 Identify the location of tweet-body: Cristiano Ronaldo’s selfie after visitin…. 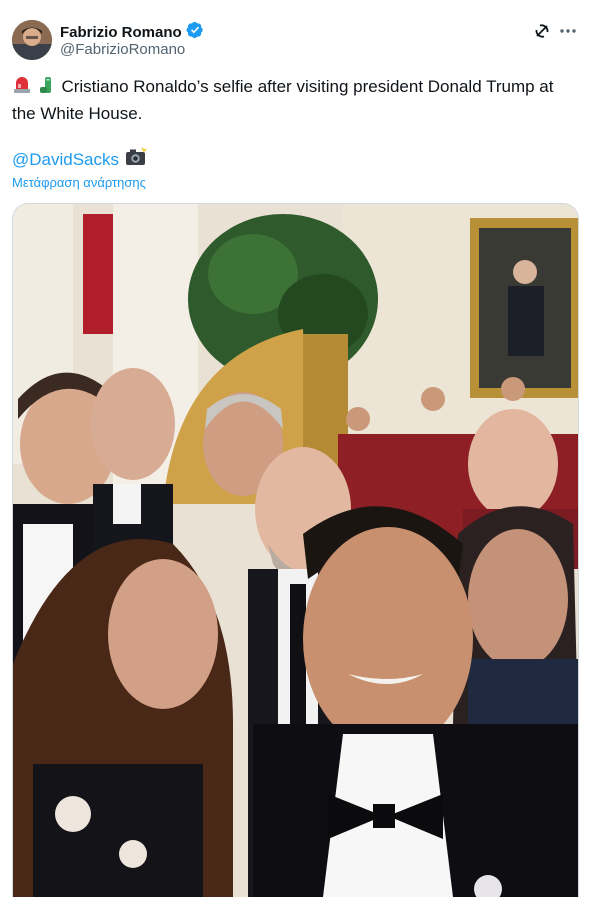
(283, 100).